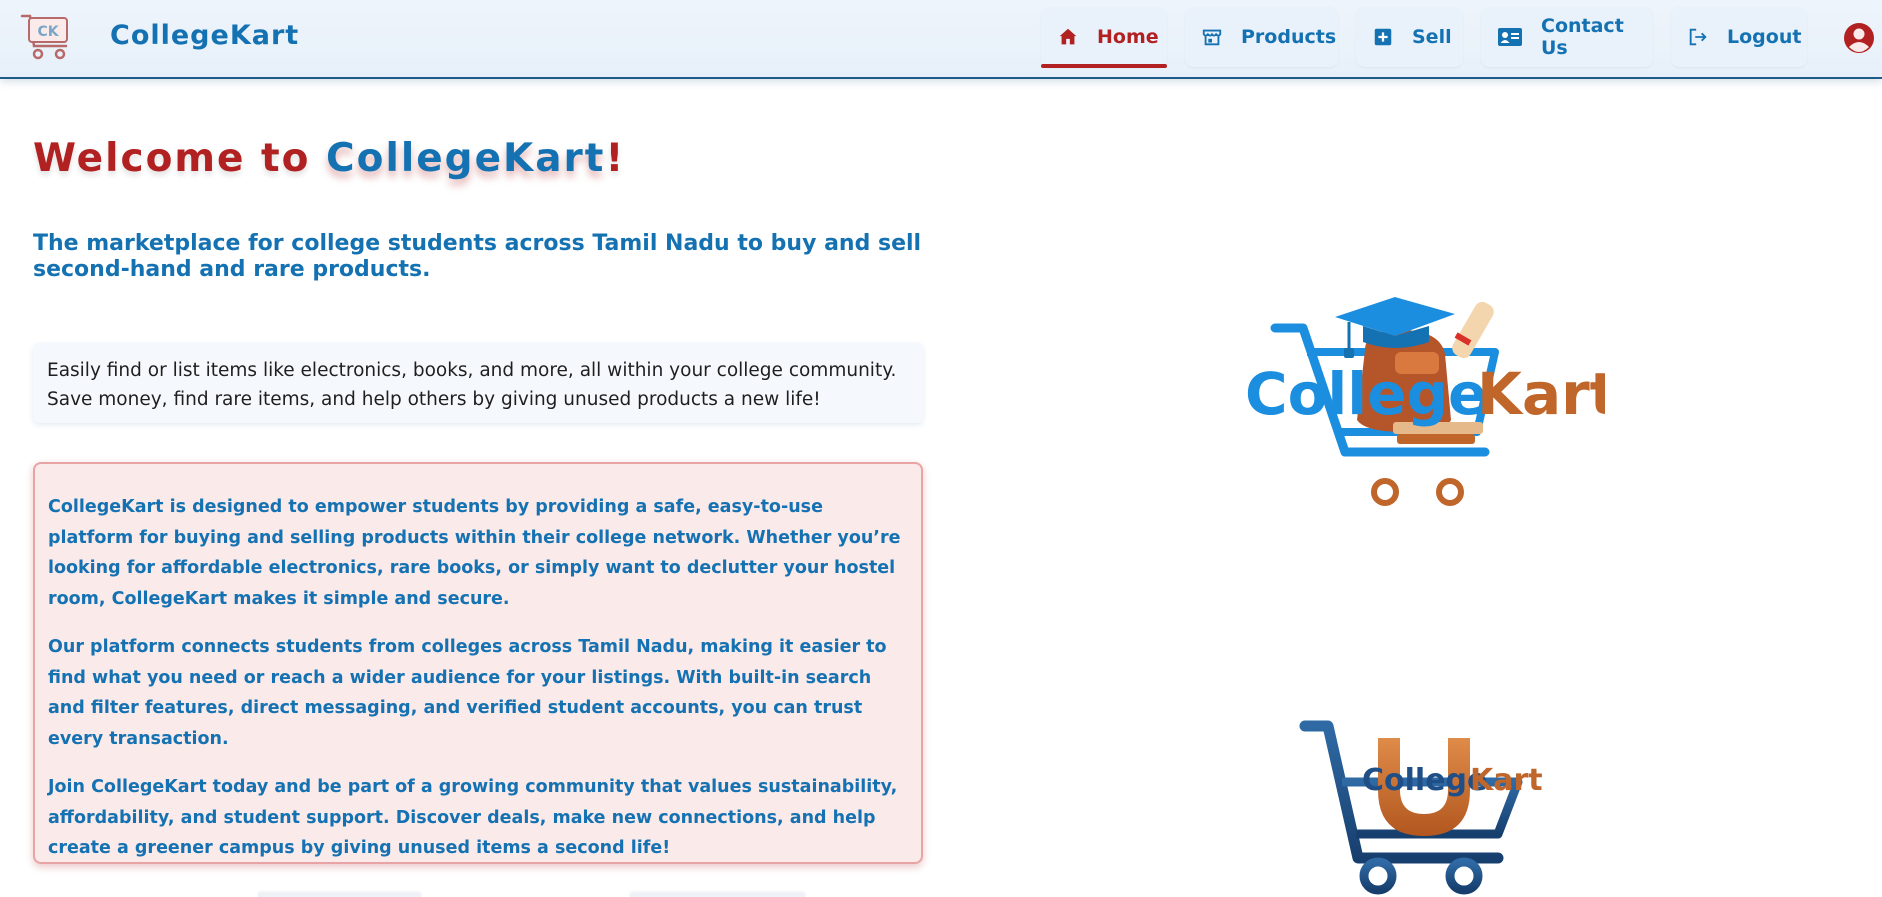 The image size is (1882, 897). I want to click on brand-logo-text: CK, so click(48, 32).